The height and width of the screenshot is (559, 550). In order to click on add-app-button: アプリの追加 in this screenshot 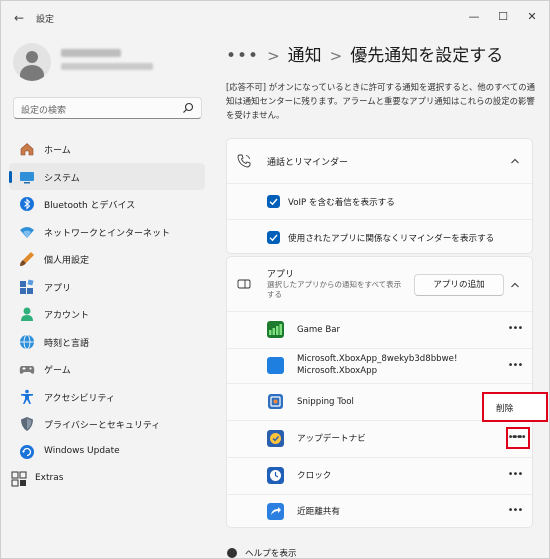, I will do `click(459, 285)`.